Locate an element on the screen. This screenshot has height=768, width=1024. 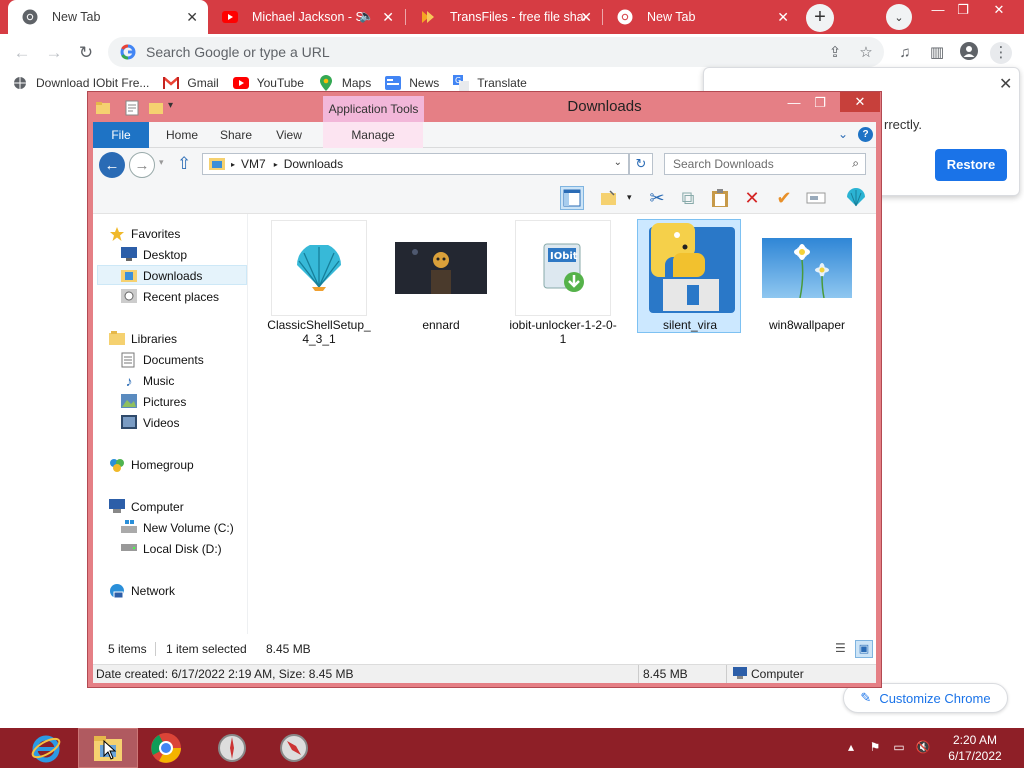
internet-explorer-icon is located at coordinates (46, 748).